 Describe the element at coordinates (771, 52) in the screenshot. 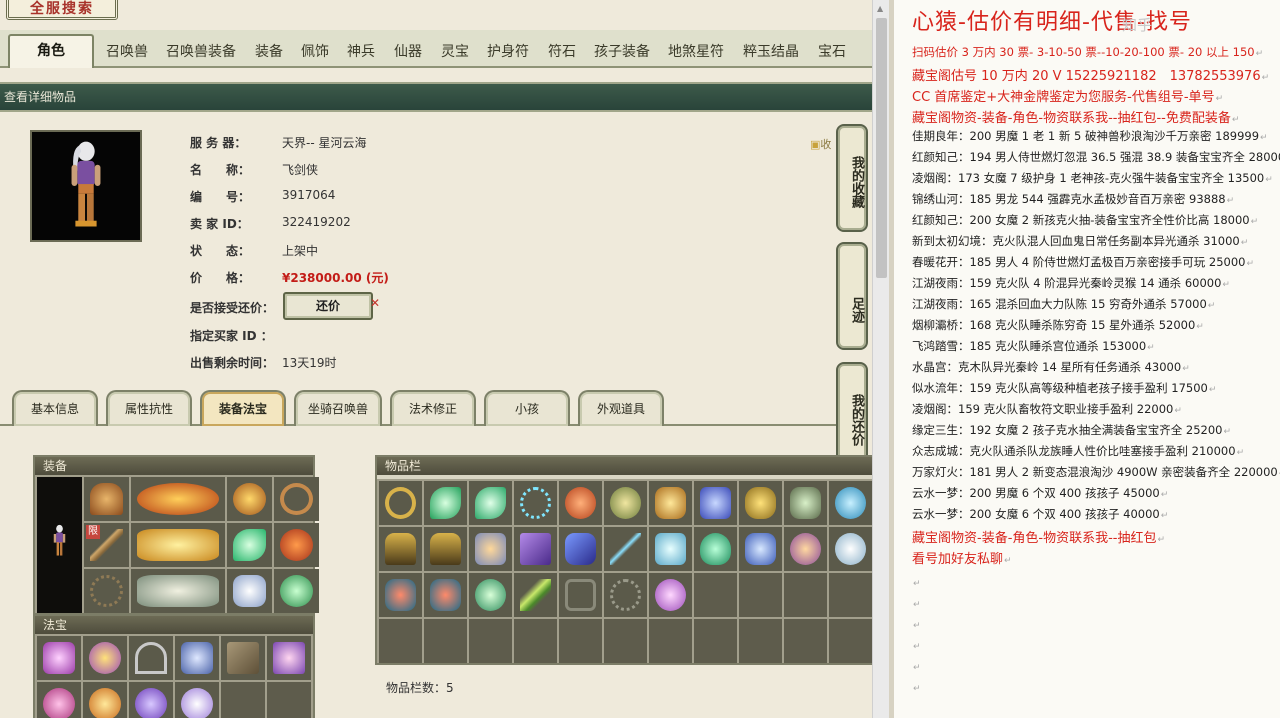

I see `tab-jade-crystal: 粹玉结晶` at that location.